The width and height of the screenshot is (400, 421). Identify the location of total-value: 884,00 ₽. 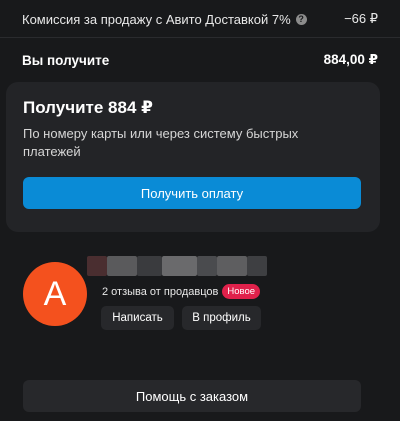
(350, 59).